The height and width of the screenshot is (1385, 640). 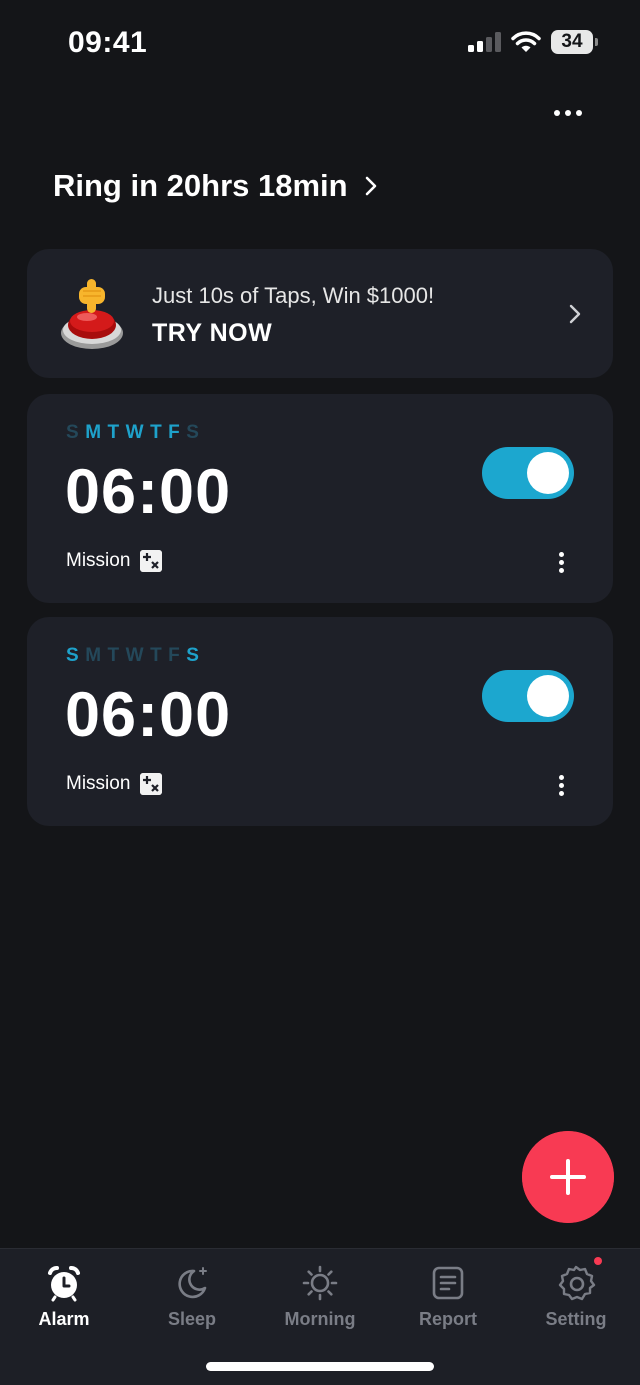 What do you see at coordinates (64, 1284) in the screenshot?
I see `alarm-clock-icon` at bounding box center [64, 1284].